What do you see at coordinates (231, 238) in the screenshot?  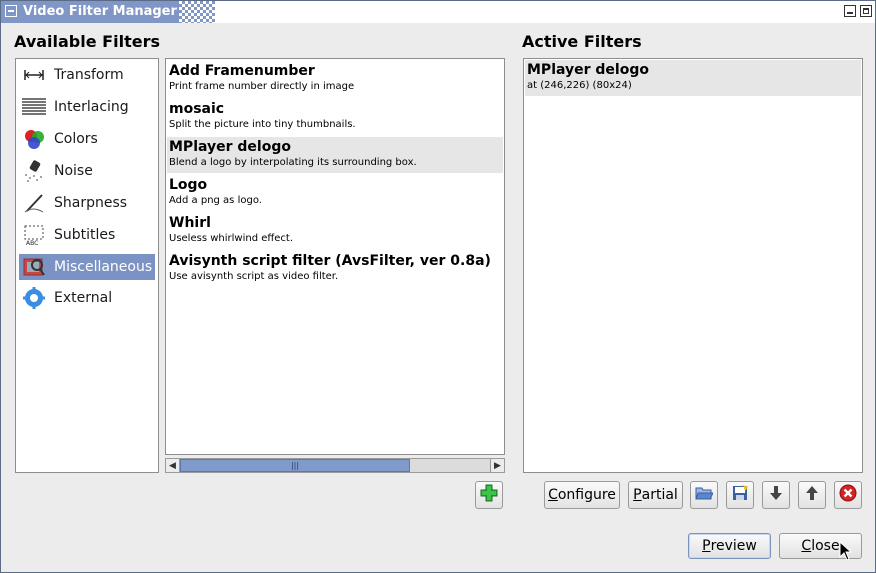 I see `filter-description: Useless whirlwind effect.` at bounding box center [231, 238].